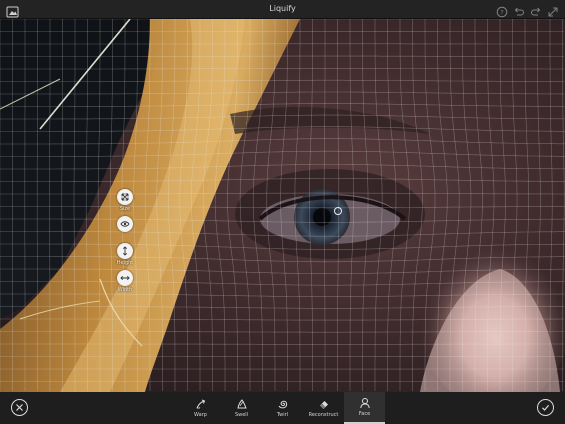 This screenshot has width=565, height=424. I want to click on eye-icon, so click(125, 224).